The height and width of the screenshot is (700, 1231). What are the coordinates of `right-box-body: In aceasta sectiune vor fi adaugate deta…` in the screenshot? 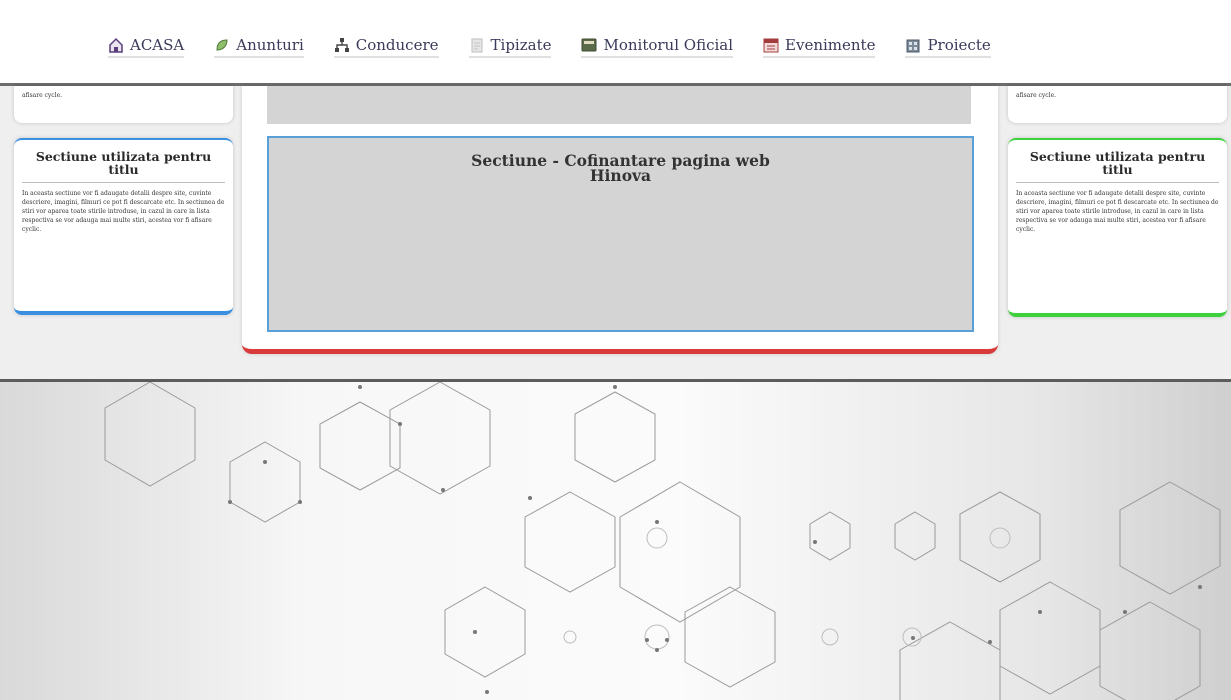 It's located at (1117, 211).